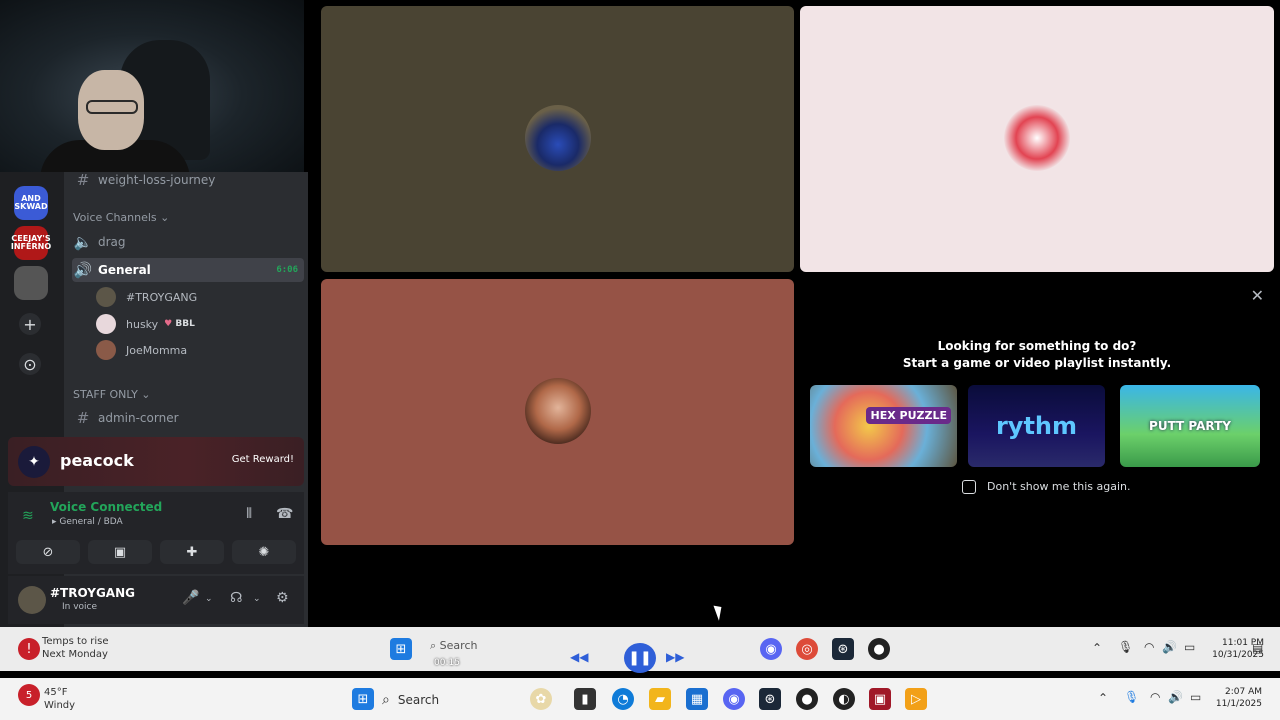  Describe the element at coordinates (188, 418) in the screenshot. I see `channel-admin-corner: # admin-corner` at that location.